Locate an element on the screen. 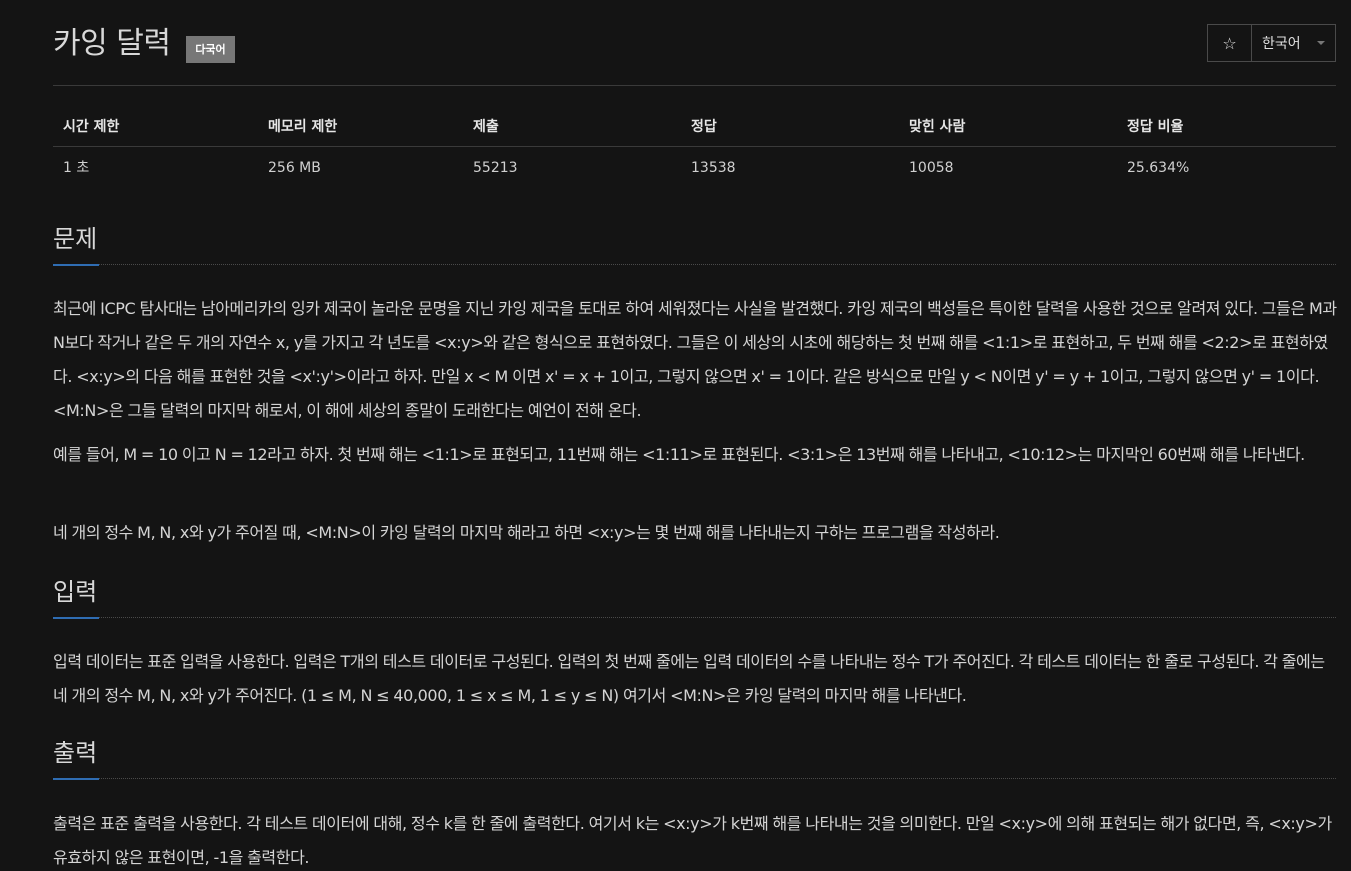 This screenshot has height=871, width=1351. section-header-input: 입력 is located at coordinates (694, 597).